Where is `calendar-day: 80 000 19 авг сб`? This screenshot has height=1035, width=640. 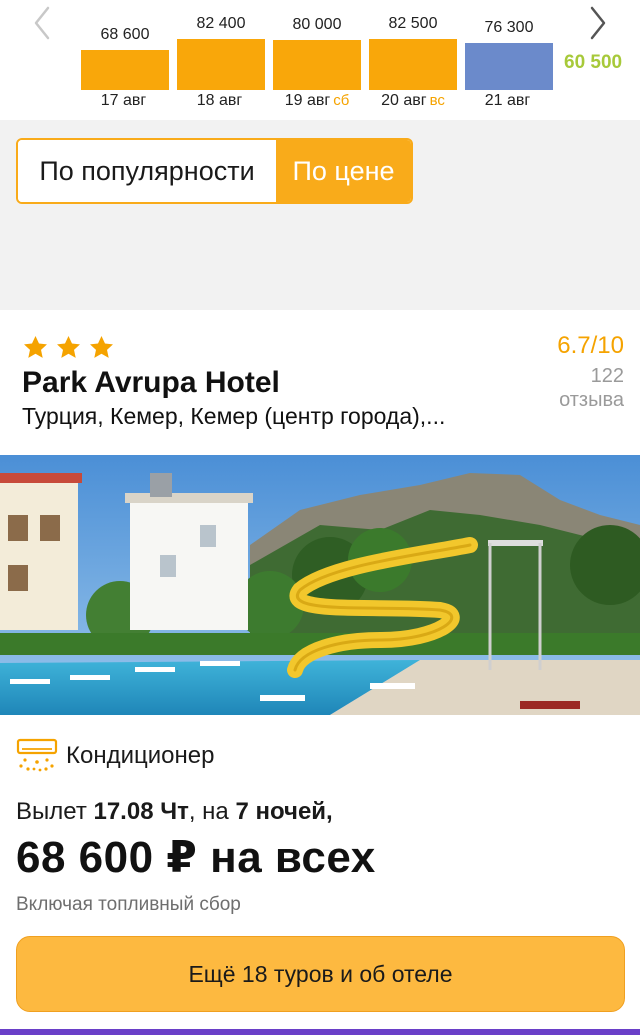
calendar-day: 80 000 19 авг сб is located at coordinates (317, 60).